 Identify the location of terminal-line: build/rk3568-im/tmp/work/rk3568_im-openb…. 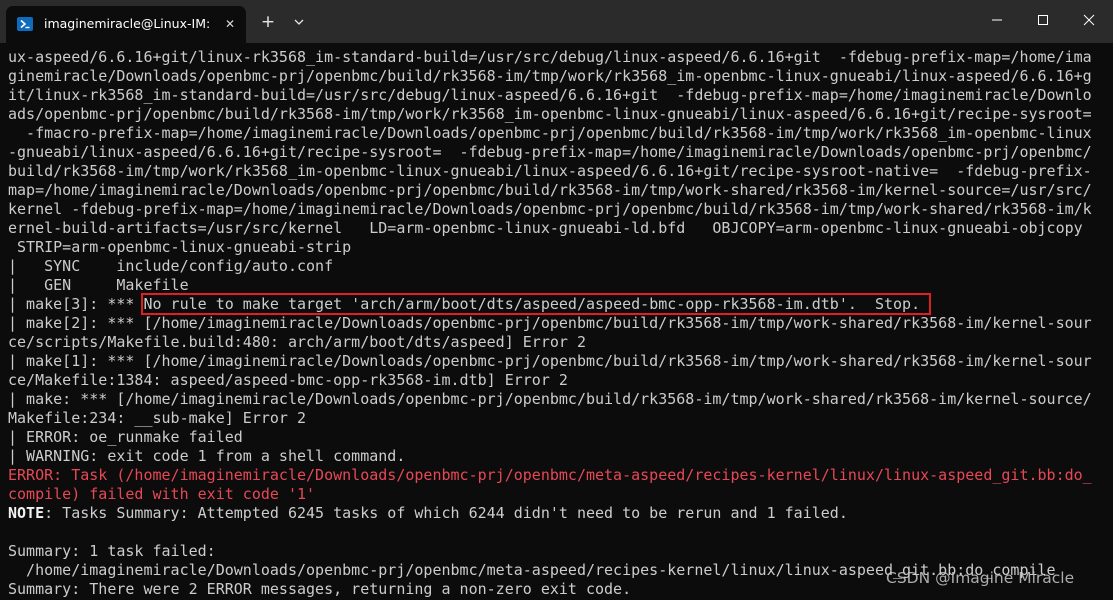
(558, 171).